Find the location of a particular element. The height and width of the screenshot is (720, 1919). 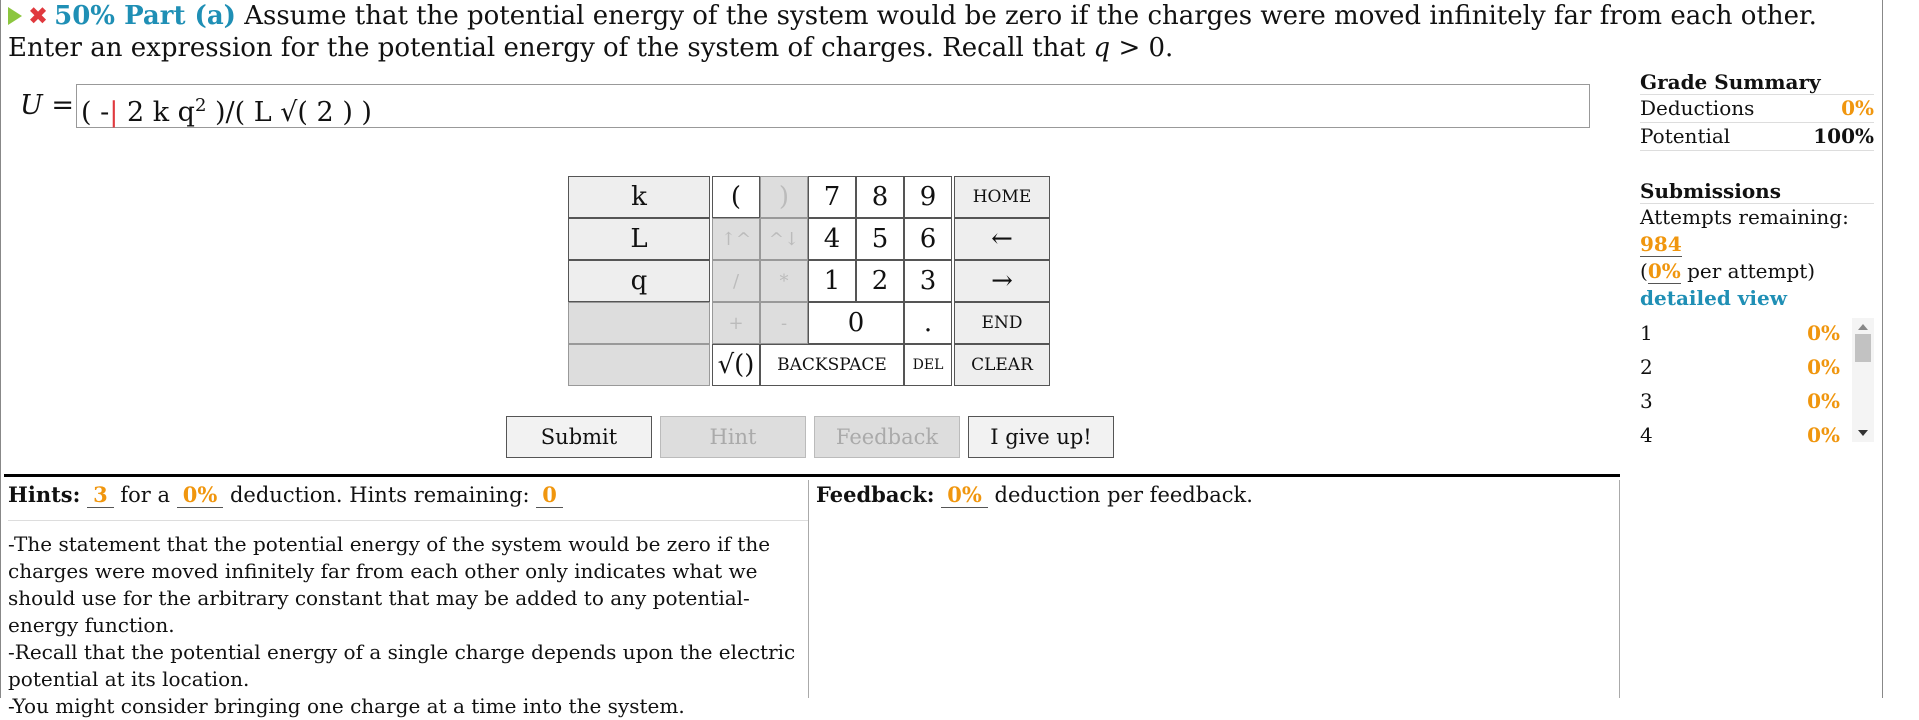

key-up-arrow: ↑^ is located at coordinates (736, 239).